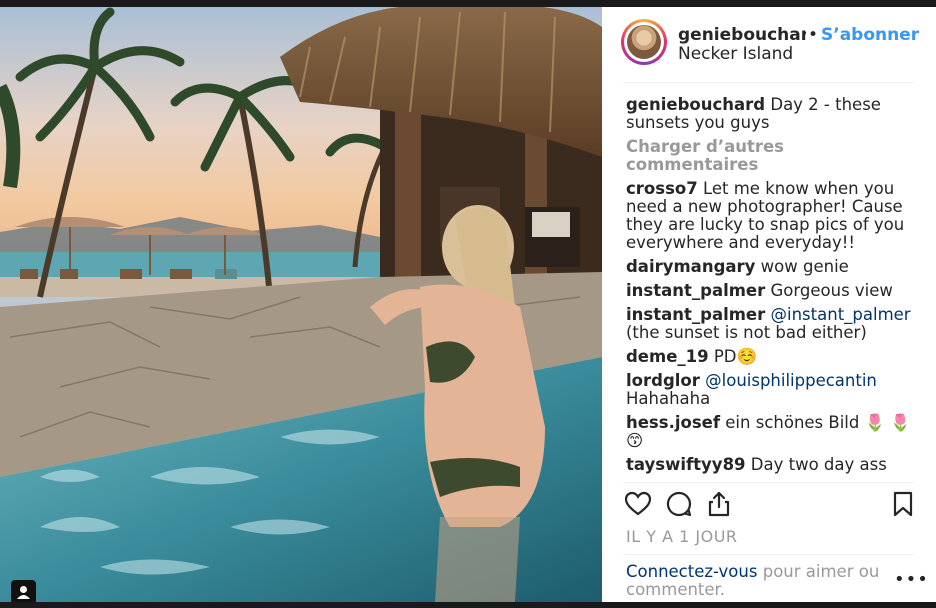  Describe the element at coordinates (735, 54) in the screenshot. I see `post-location: Necker Island` at that location.